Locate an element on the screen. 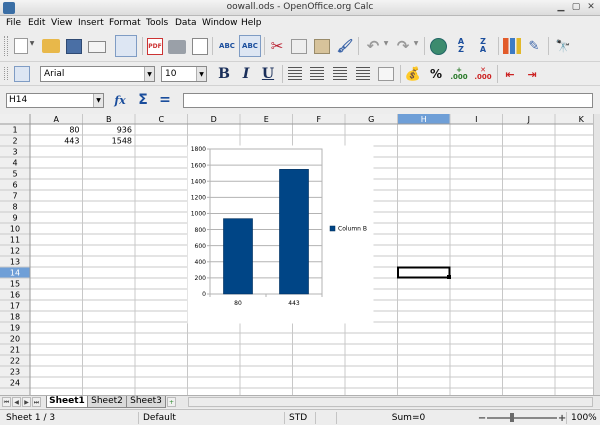 The image size is (600, 425). row-header-22: 22 is located at coordinates (15, 361).